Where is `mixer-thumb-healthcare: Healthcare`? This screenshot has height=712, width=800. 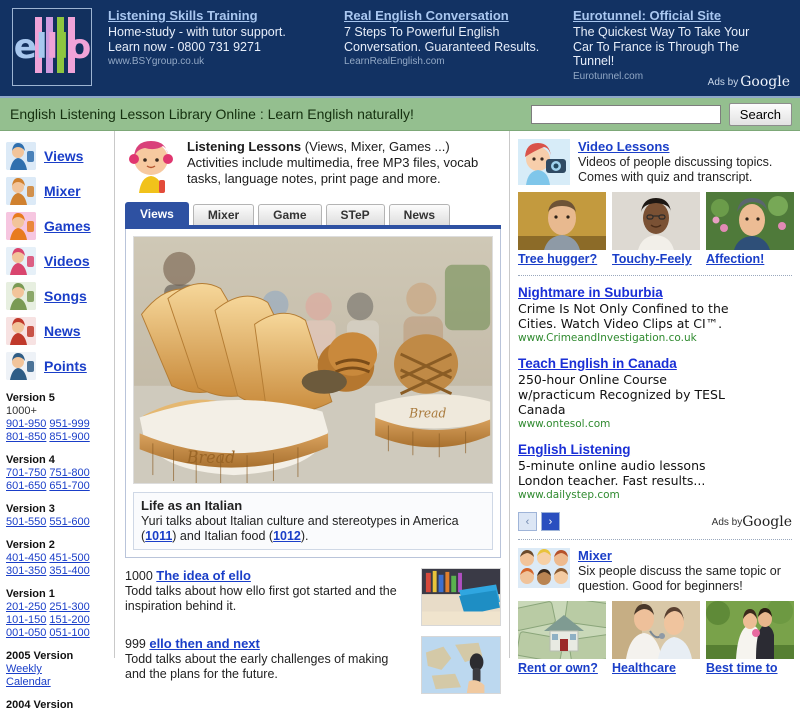
mixer-thumb-healthcare: Healthcare is located at coordinates (656, 638).